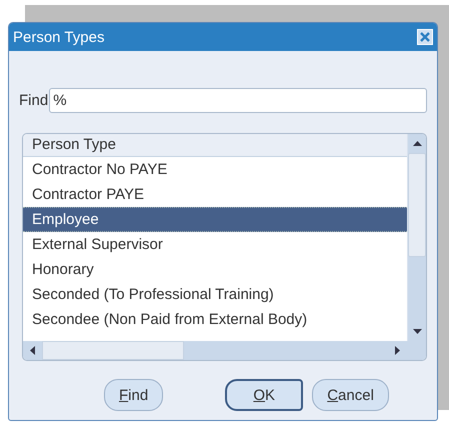 The width and height of the screenshot is (449, 423). Describe the element at coordinates (215, 350) in the screenshot. I see `horizontal-scrollbar` at that location.